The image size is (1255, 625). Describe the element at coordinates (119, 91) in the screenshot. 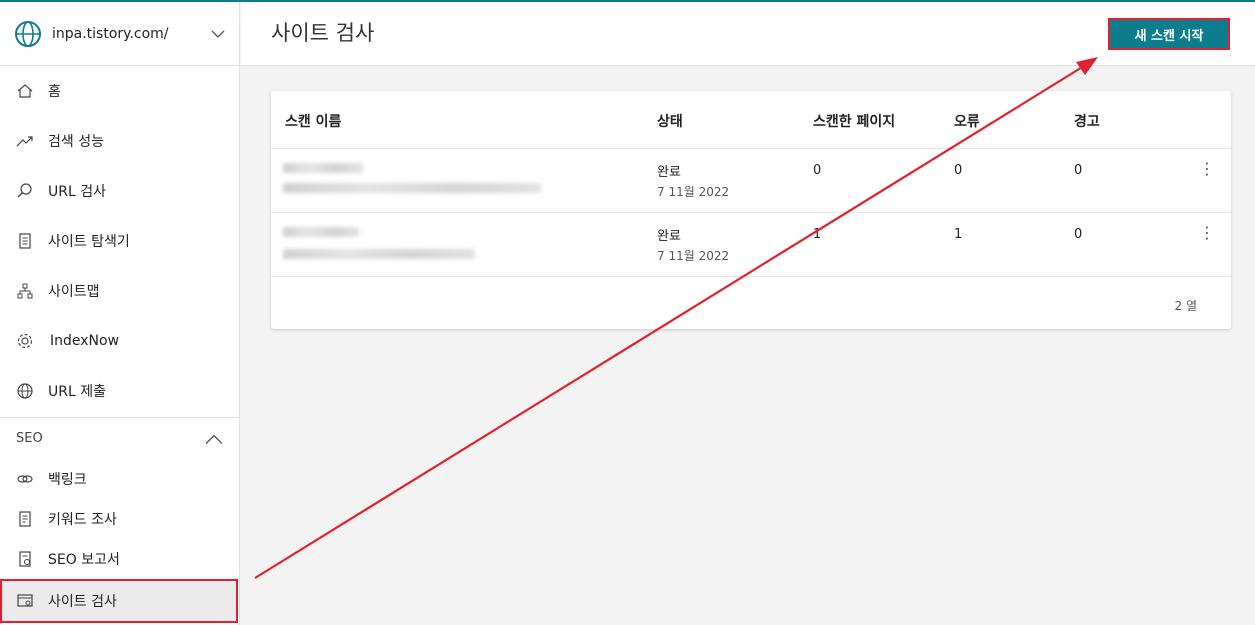

I see `sidebar-item-home: 홈` at that location.